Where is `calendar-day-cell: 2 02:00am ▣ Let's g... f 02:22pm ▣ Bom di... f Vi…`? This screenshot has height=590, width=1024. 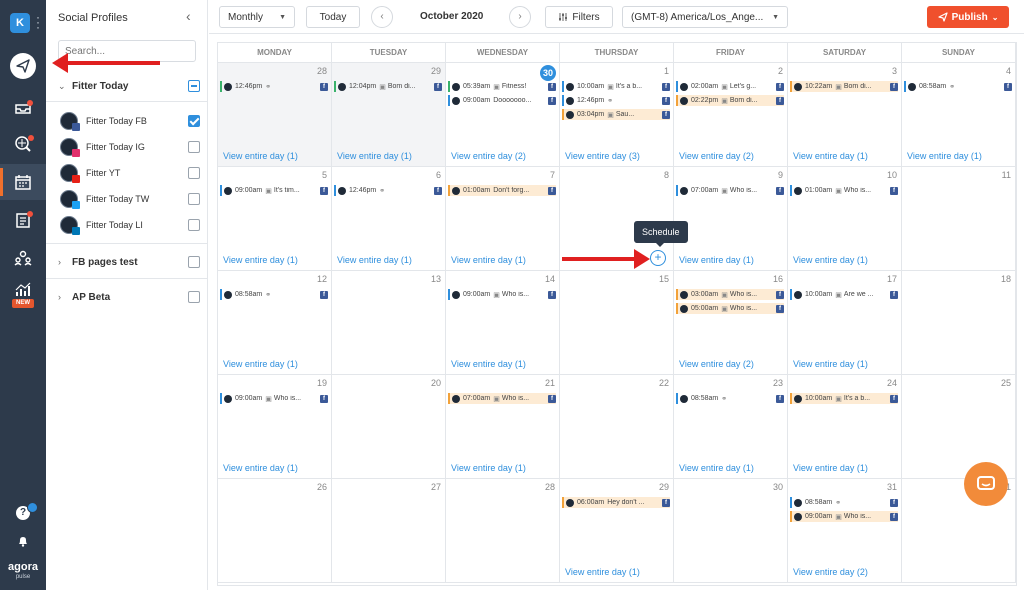
calendar-day-cell: 2 02:00am ▣ Let's g... f 02:22pm ▣ Bom di... f Vi… is located at coordinates (731, 115).